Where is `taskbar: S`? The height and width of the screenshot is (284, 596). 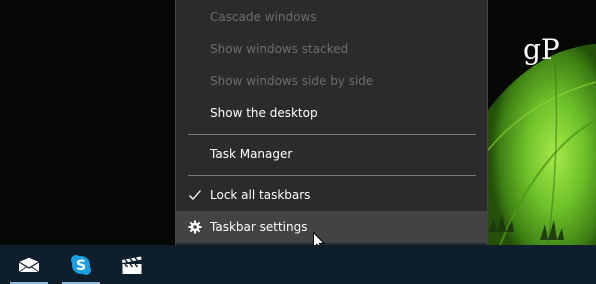 taskbar: S is located at coordinates (298, 264).